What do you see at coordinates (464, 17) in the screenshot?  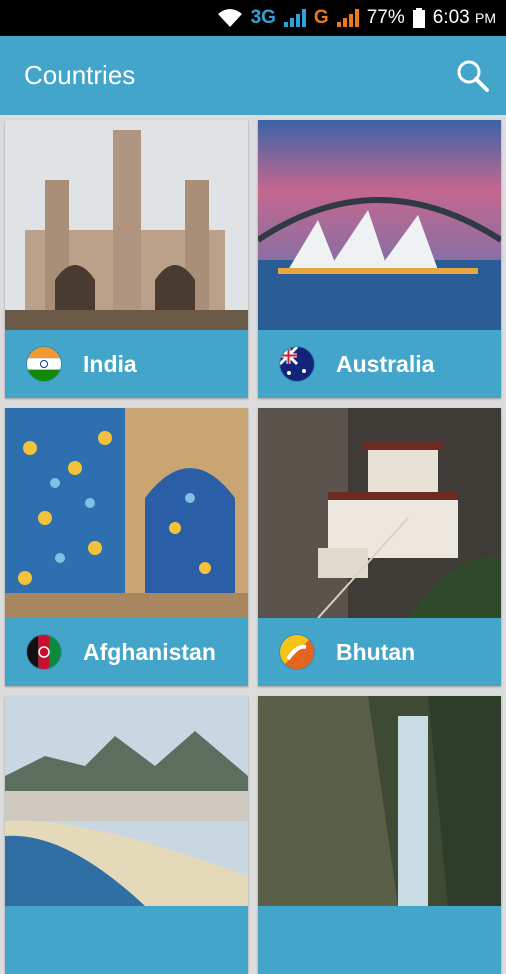 I see `clock: 6:03 PM` at bounding box center [464, 17].